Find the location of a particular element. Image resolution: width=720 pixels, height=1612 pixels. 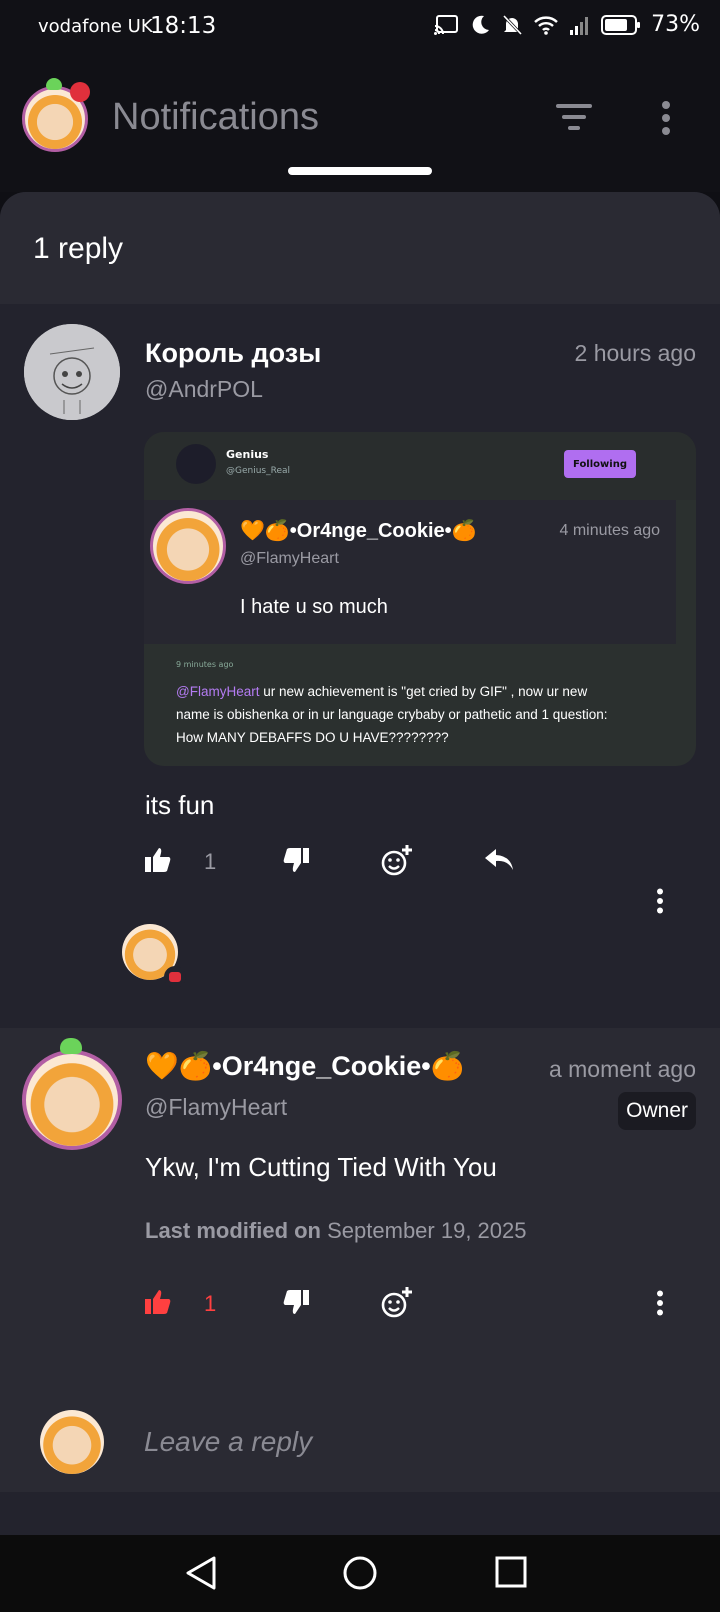

reply-body: Ykw, I'm Cutting Tied With You is located at coordinates (321, 1167).